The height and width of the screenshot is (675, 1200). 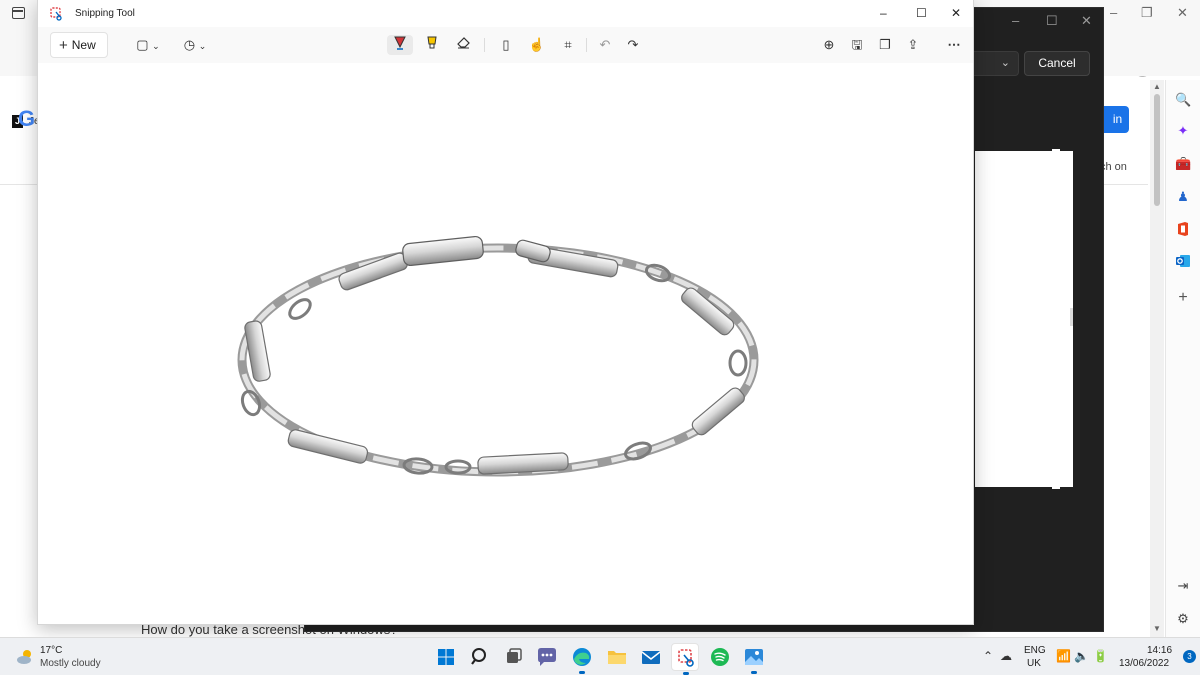 I want to click on mail-button, so click(x=651, y=657).